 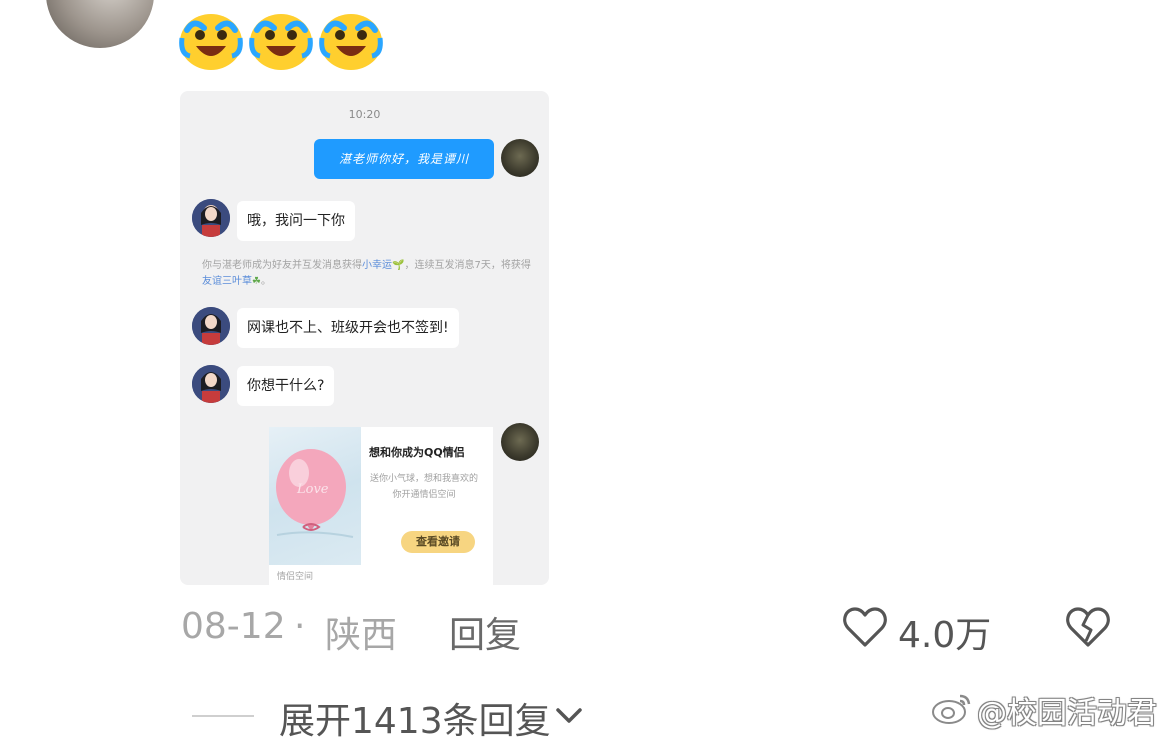 What do you see at coordinates (945, 635) in the screenshot?
I see `like-count: 4.0万` at bounding box center [945, 635].